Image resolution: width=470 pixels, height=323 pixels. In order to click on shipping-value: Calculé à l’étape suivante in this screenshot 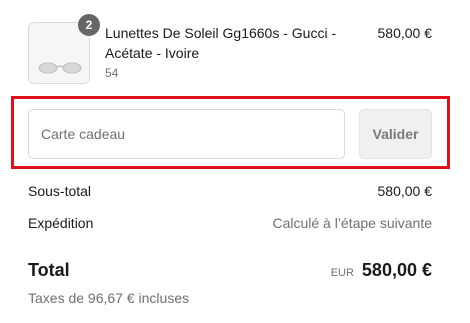, I will do `click(352, 223)`.